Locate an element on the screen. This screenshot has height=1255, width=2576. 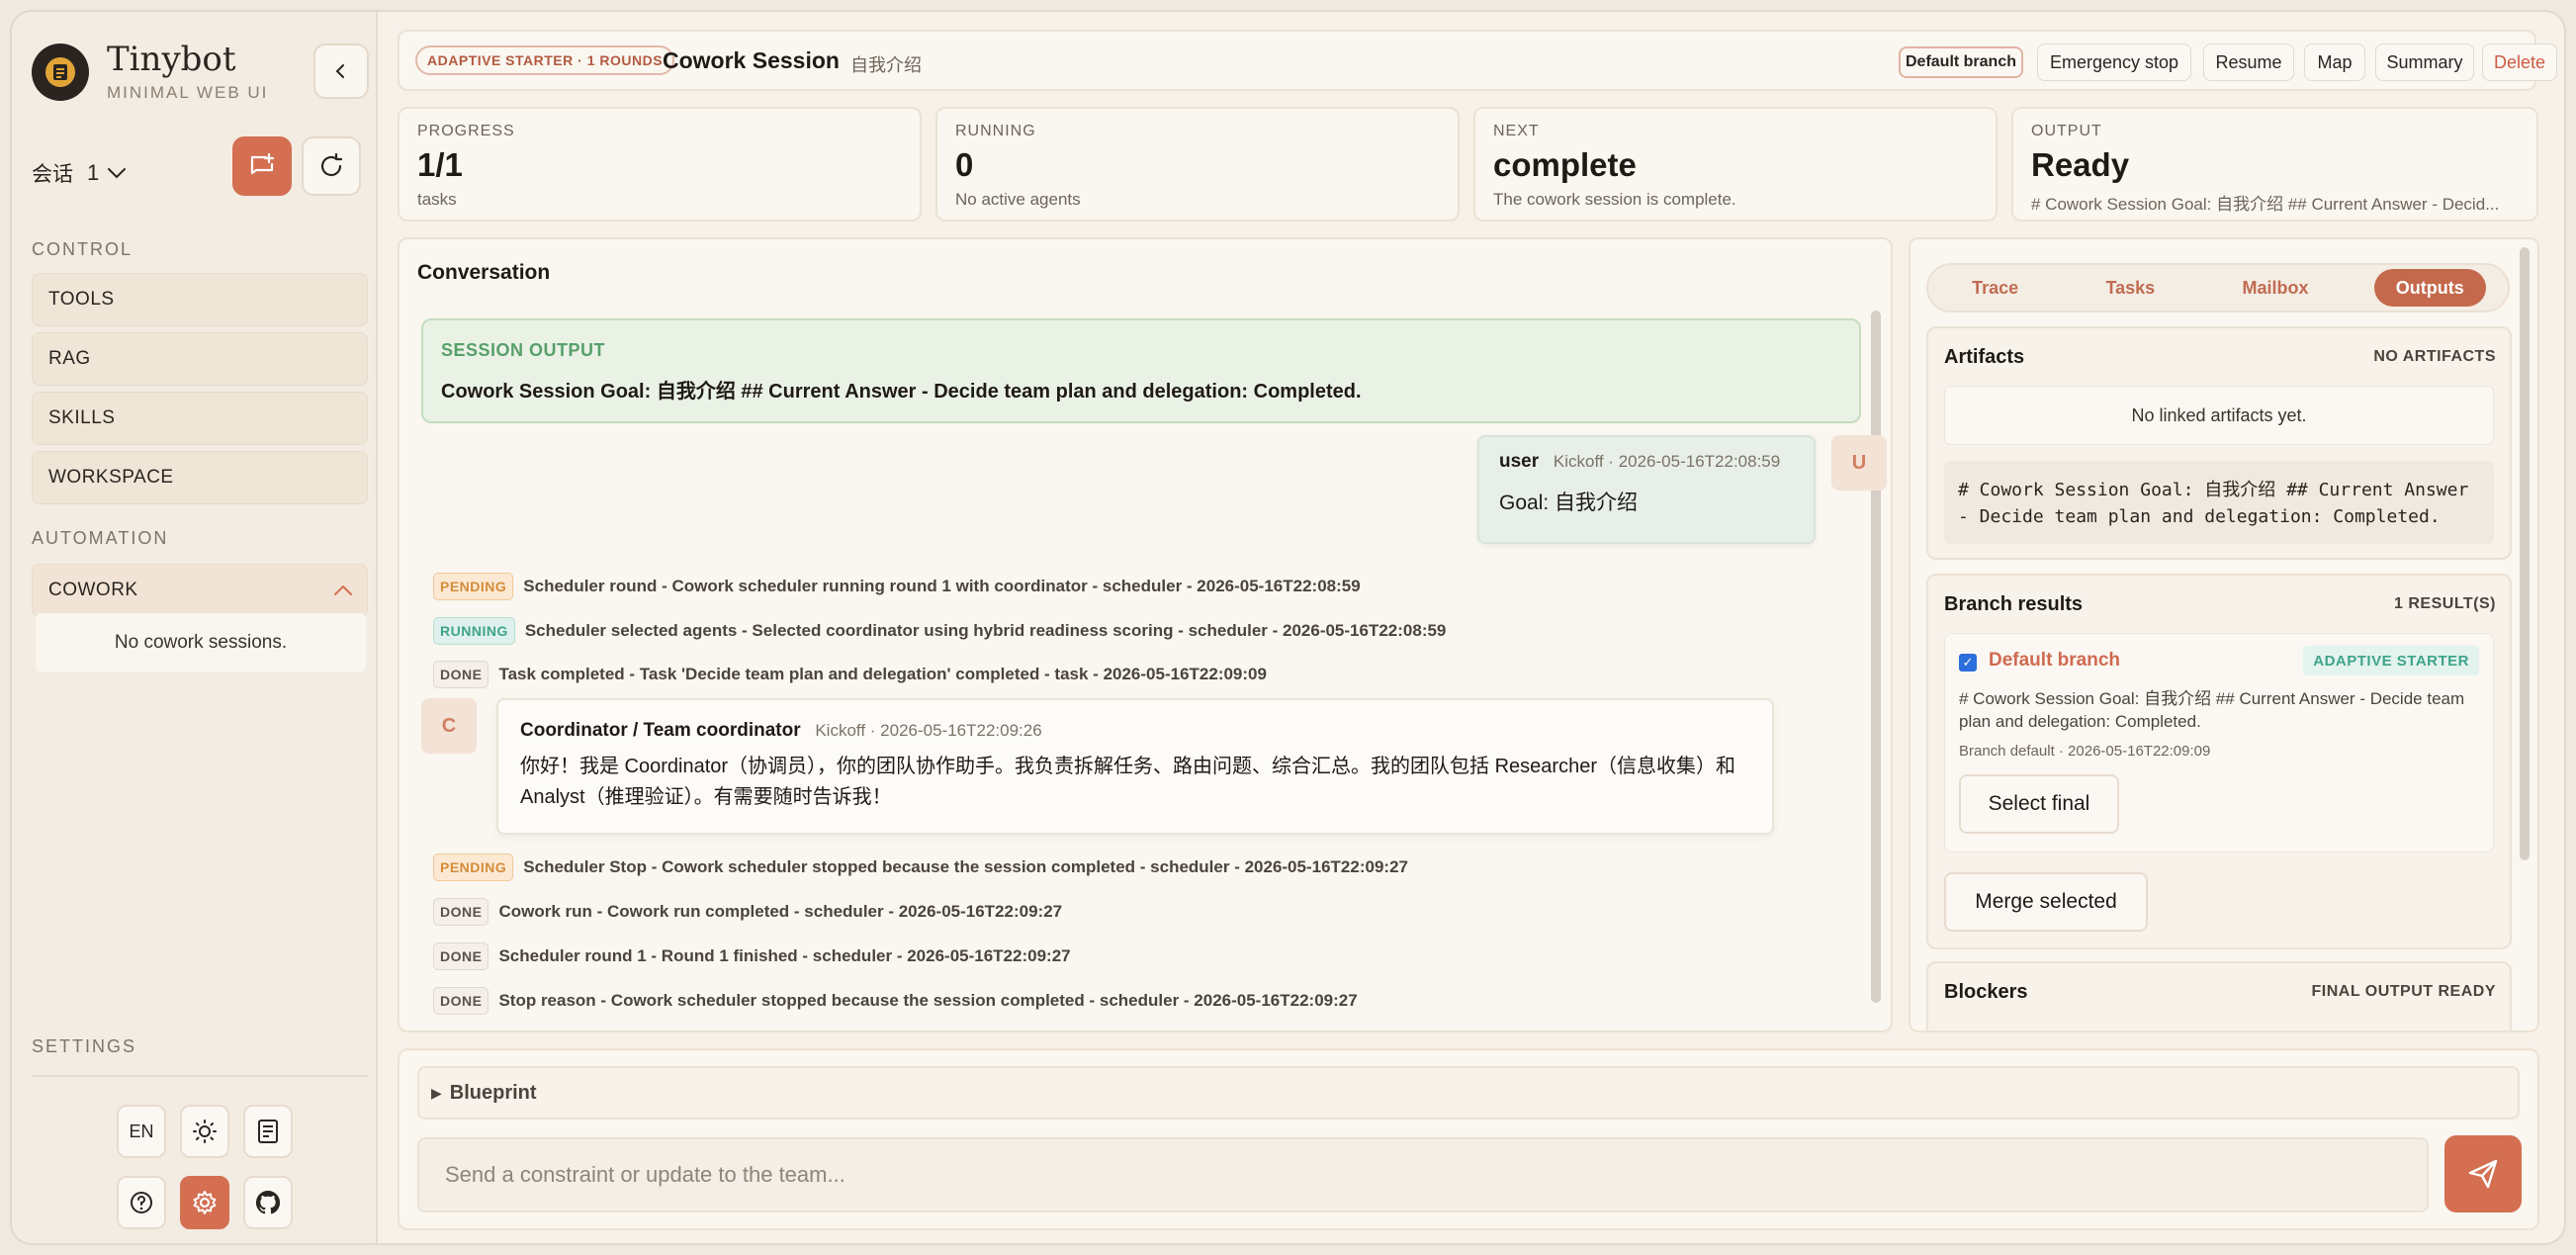
session-output-label: SESSION OUTPUT is located at coordinates (523, 350).